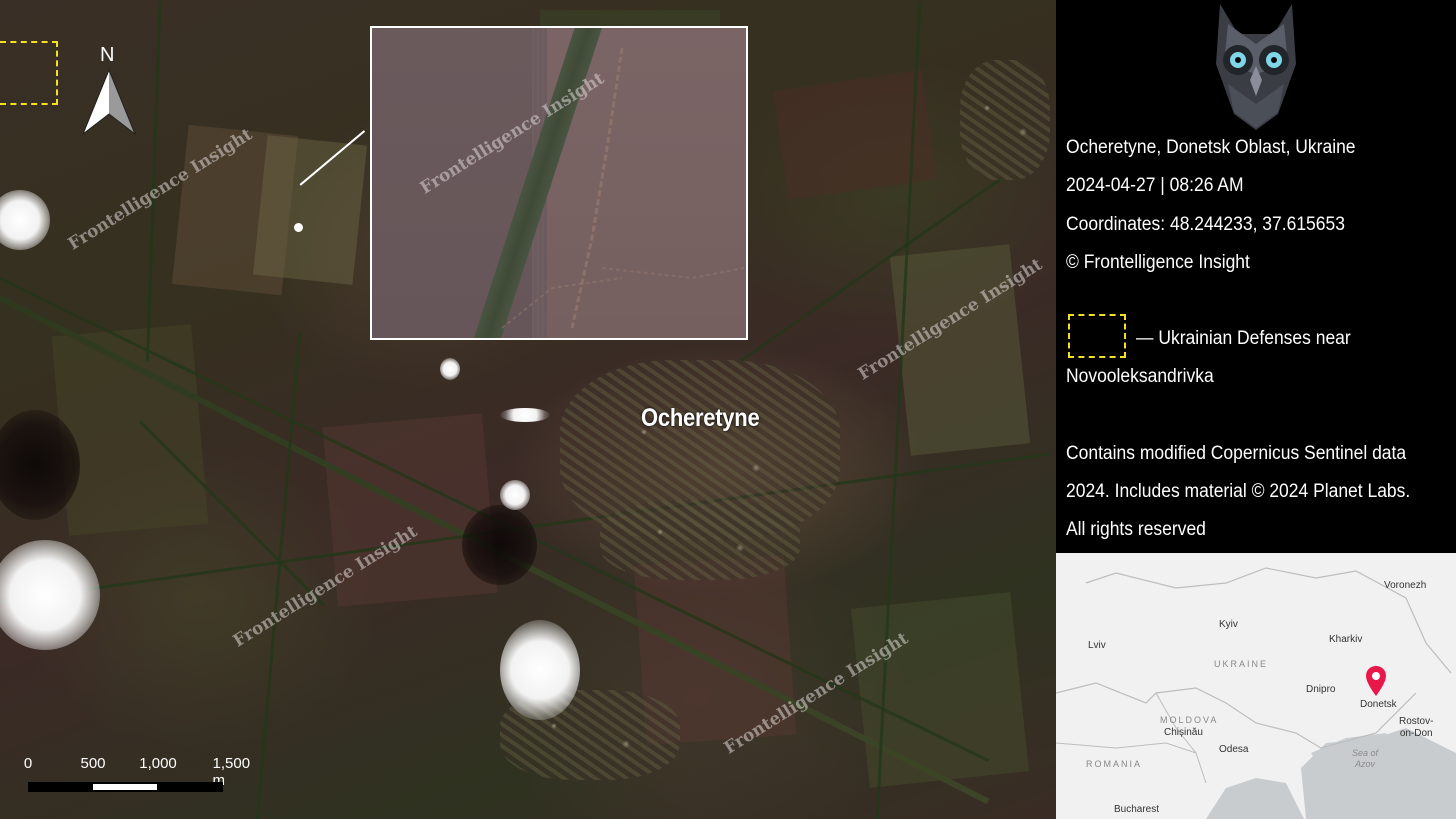 This screenshot has height=819, width=1456. I want to click on credit-text: All rights reserved, so click(1136, 529).